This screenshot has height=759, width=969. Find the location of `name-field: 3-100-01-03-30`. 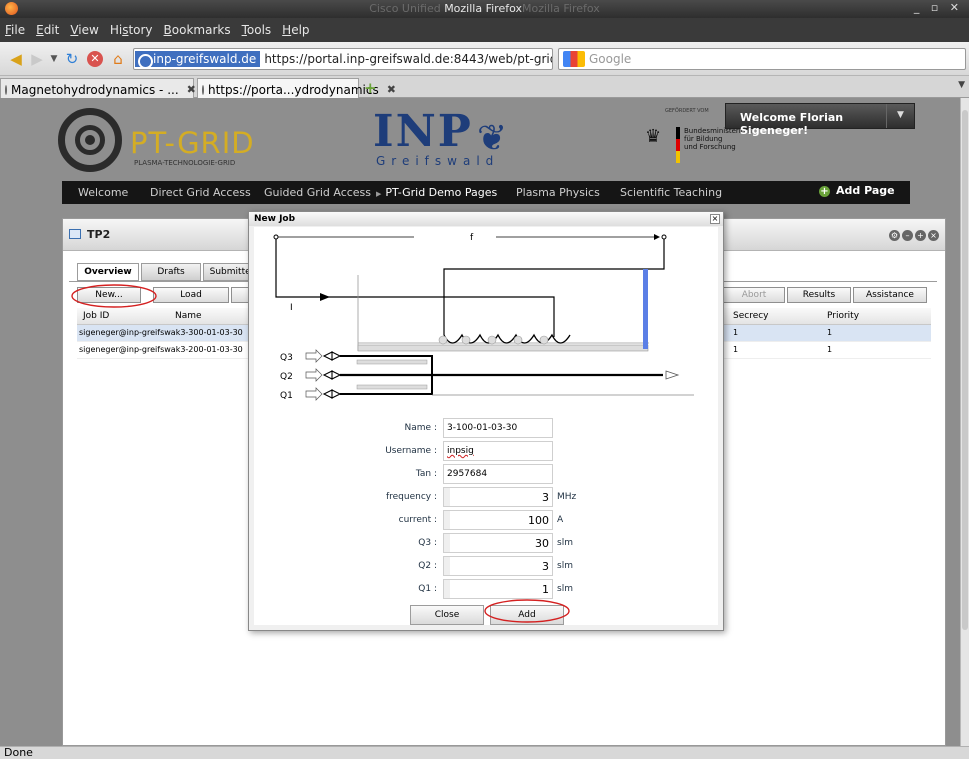

name-field: 3-100-01-03-30 is located at coordinates (498, 428).